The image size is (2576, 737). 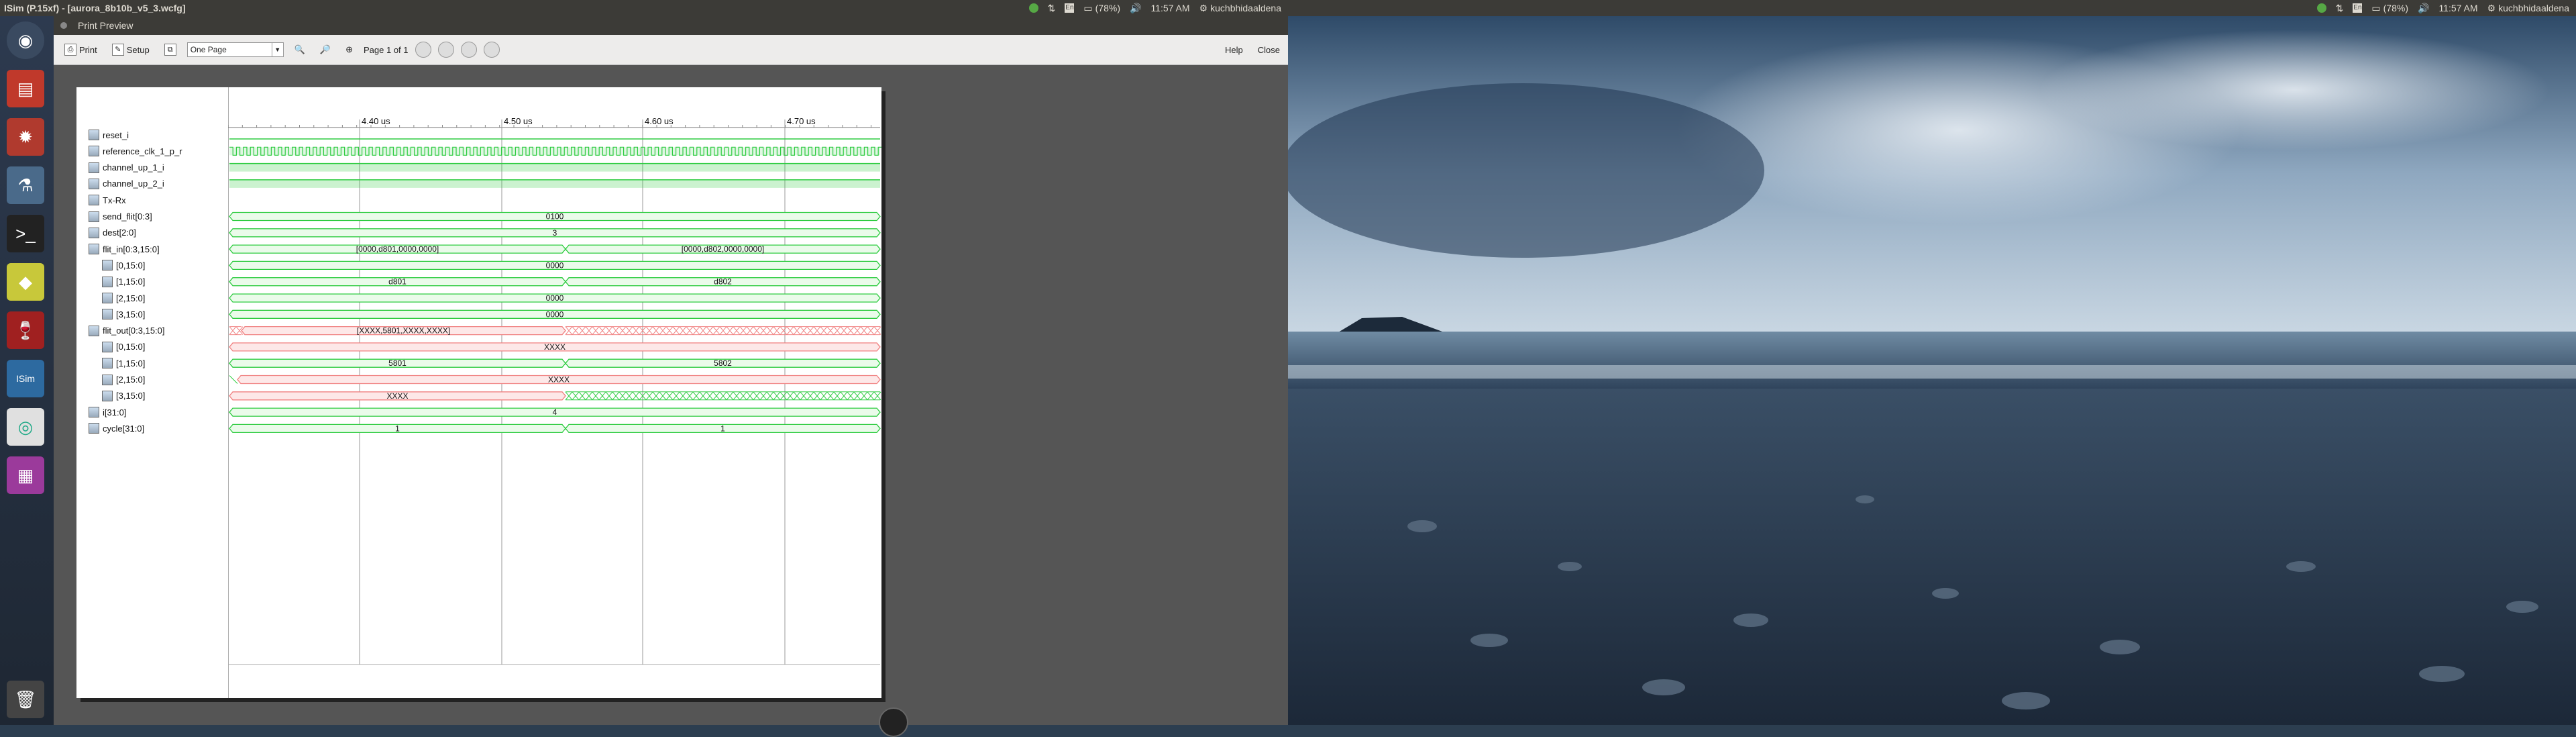 I want to click on bus-value: 5802, so click(x=723, y=363).